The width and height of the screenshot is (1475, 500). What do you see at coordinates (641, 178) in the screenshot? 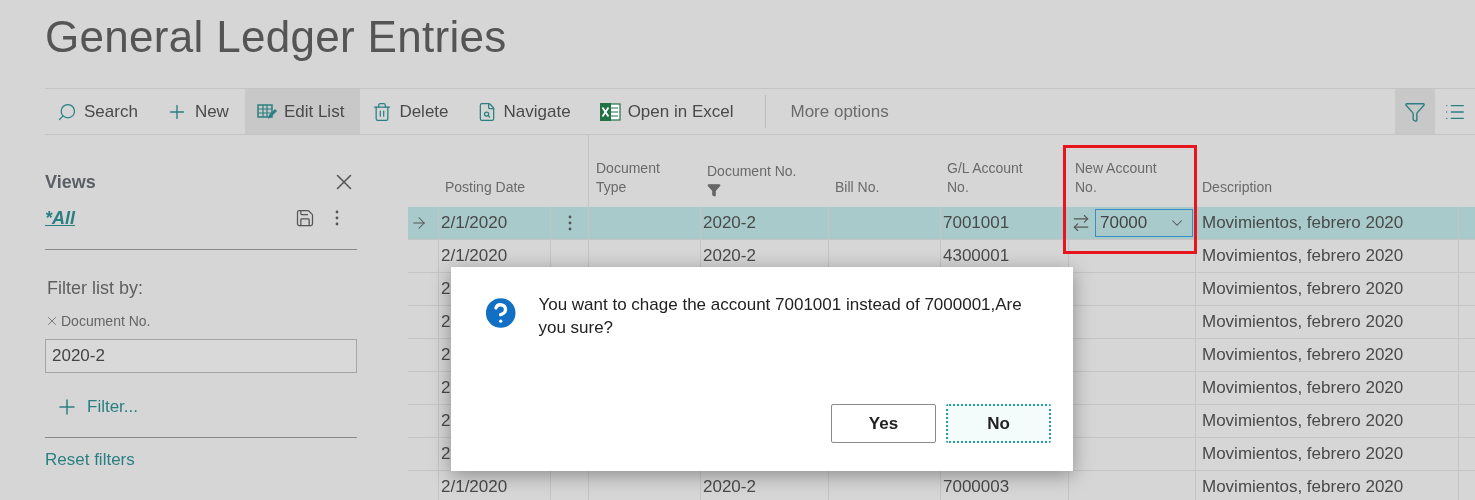
I see `column-header: Document Type` at bounding box center [641, 178].